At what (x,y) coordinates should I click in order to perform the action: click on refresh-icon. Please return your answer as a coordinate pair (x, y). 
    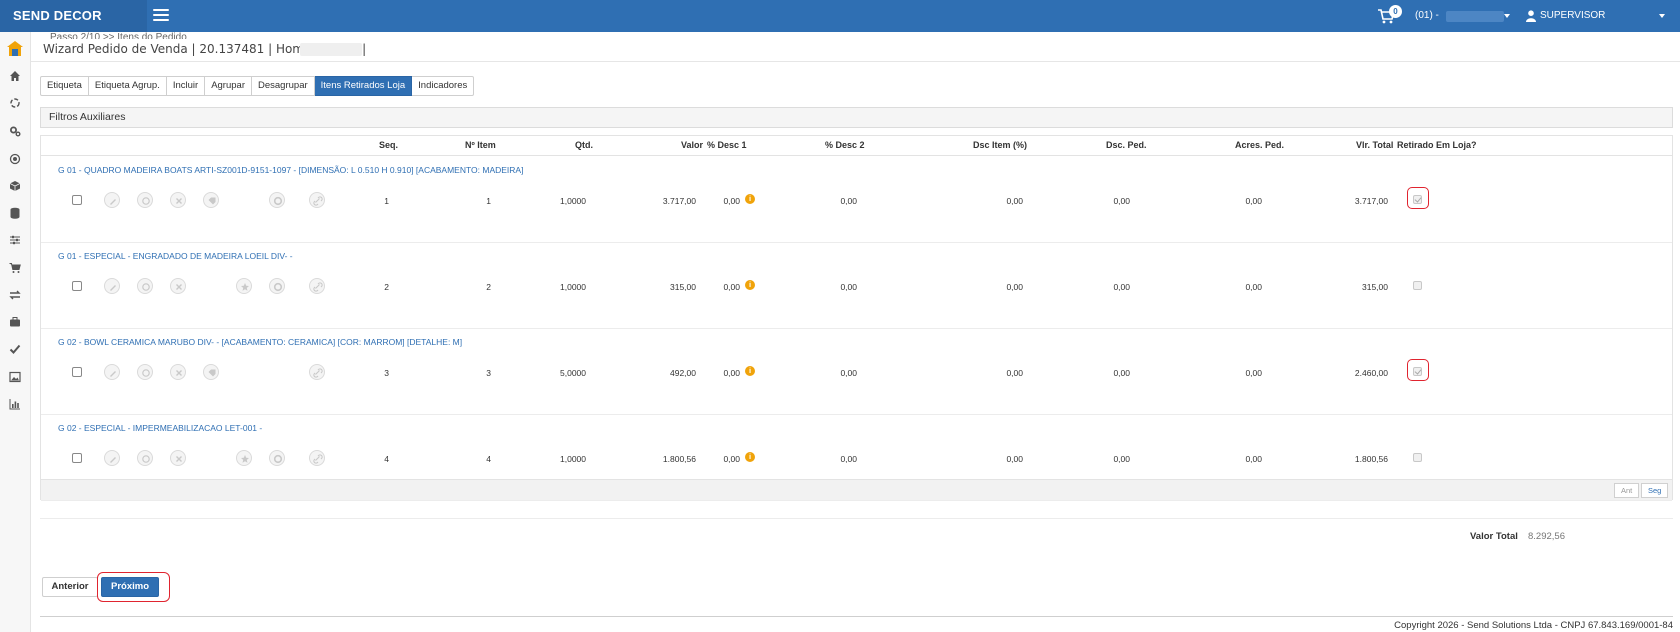
    Looking at the image, I should click on (15, 103).